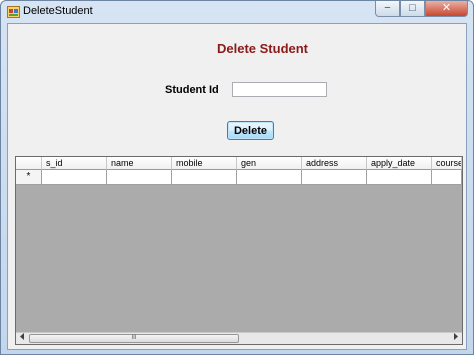  I want to click on close-button: ✕, so click(446, 9).